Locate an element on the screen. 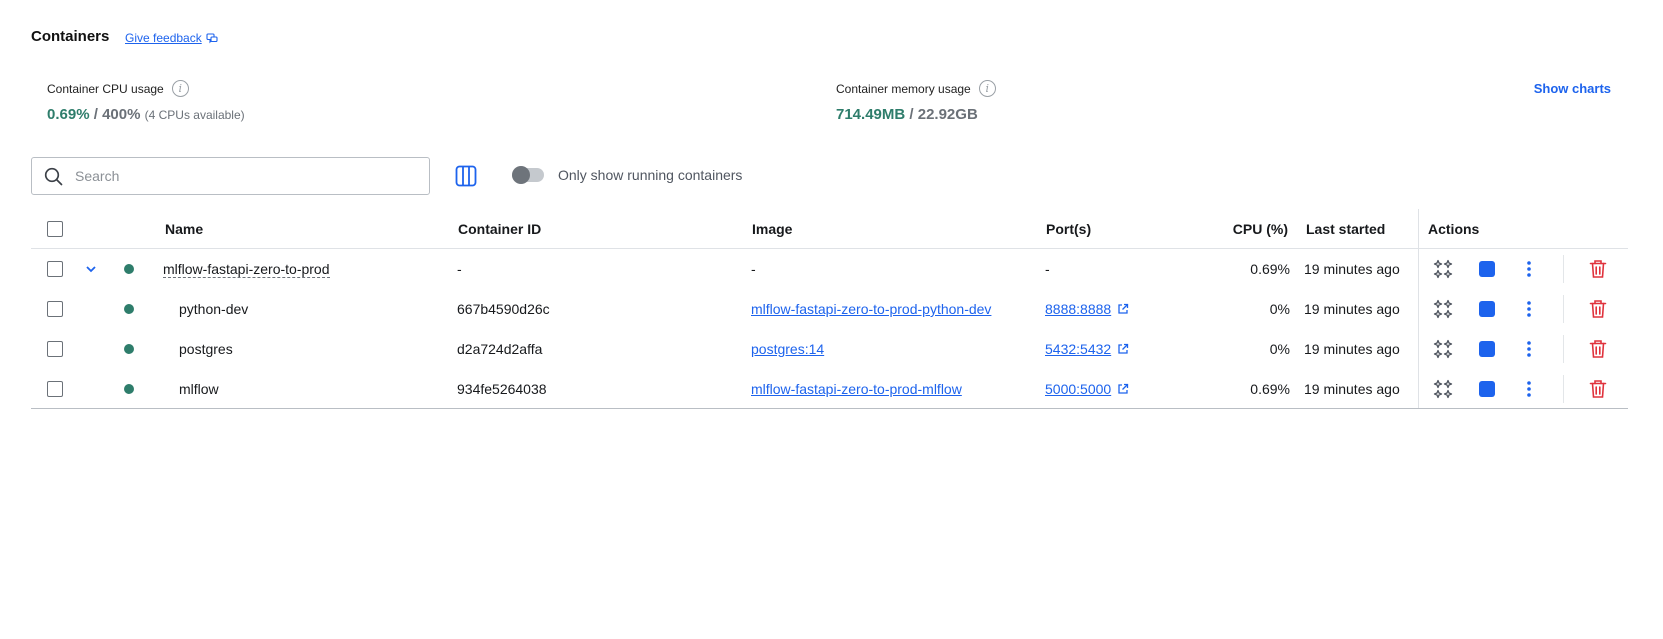 Image resolution: width=1663 pixels, height=639 pixels. port-link-label: 5432:5432 is located at coordinates (1078, 349).